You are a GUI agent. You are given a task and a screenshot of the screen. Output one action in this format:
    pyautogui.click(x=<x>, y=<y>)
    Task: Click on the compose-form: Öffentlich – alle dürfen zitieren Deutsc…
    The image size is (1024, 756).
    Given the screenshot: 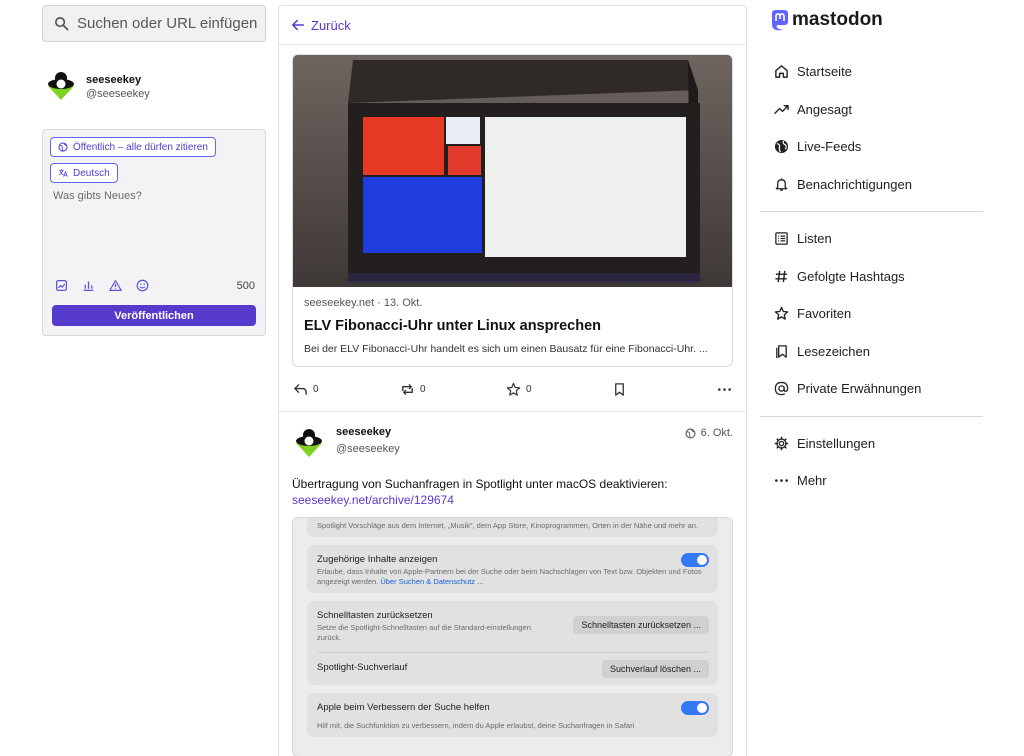 What is the action you would take?
    pyautogui.click(x=154, y=232)
    